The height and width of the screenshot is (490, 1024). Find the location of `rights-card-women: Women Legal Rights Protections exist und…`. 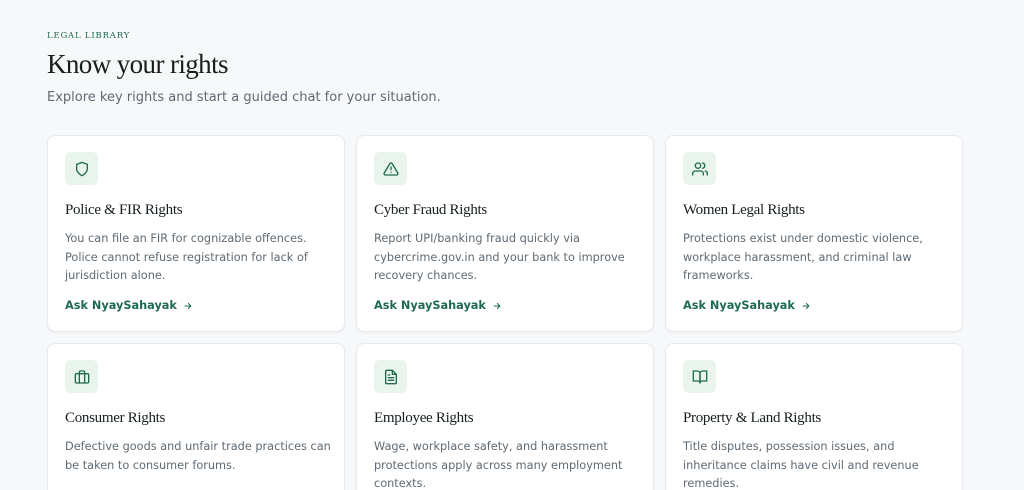

rights-card-women: Women Legal Rights Protections exist und… is located at coordinates (814, 233).